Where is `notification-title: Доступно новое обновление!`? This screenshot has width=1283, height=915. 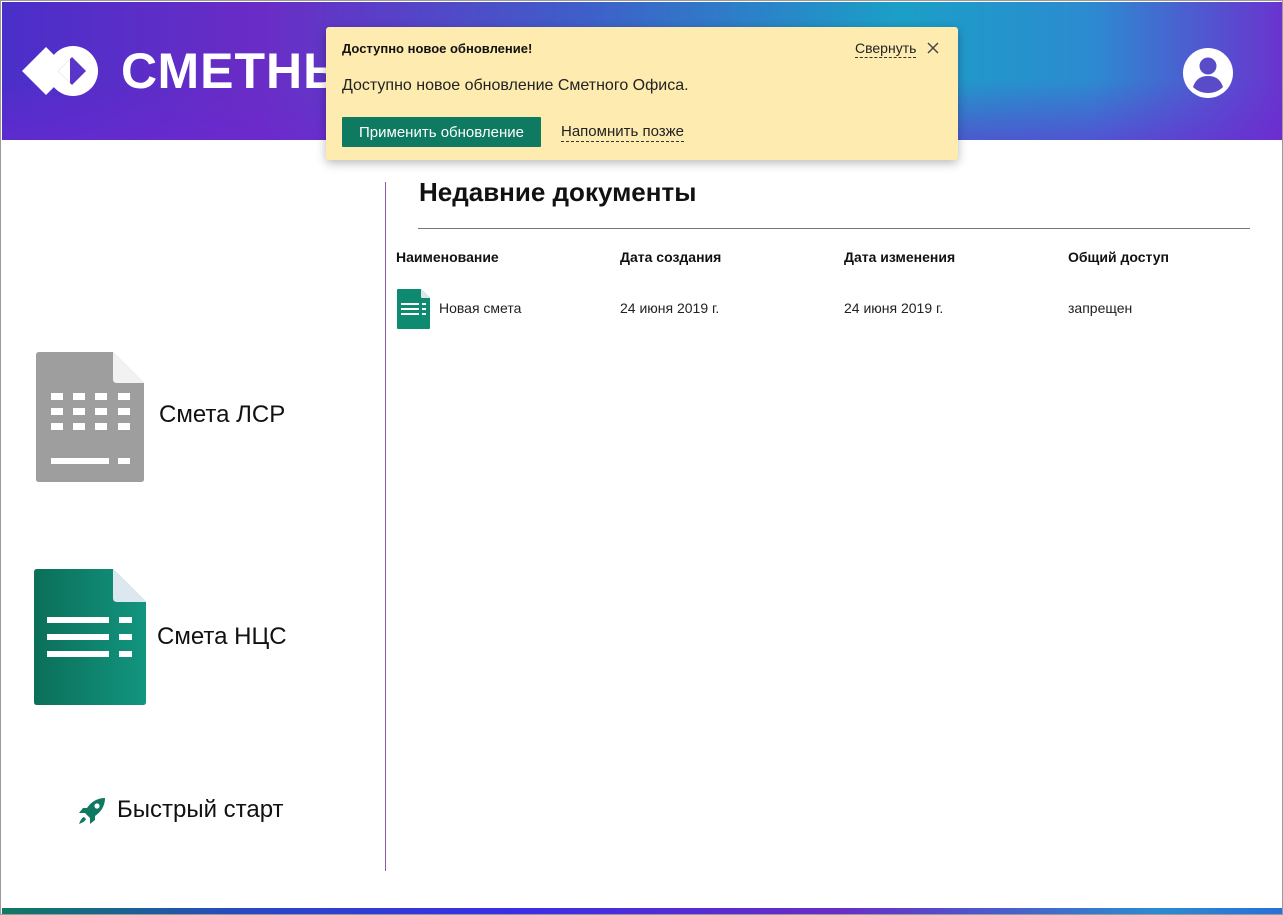
notification-title: Доступно новое обновление! is located at coordinates (437, 48).